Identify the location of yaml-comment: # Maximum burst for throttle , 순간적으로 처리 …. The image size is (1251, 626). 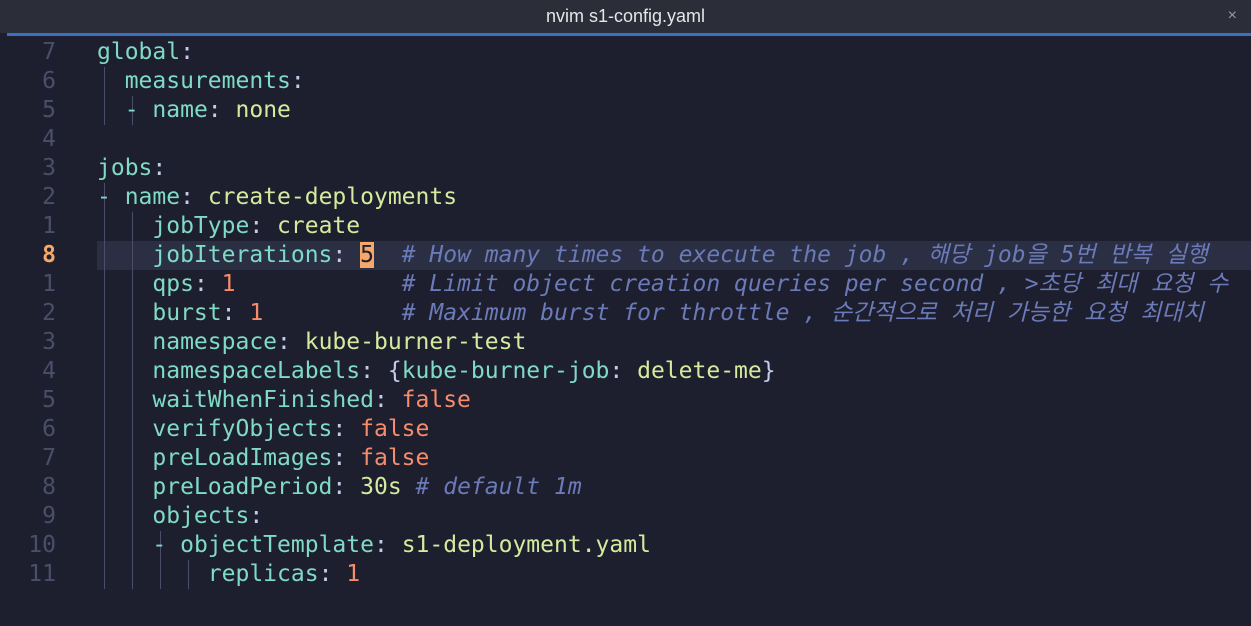
(802, 313).